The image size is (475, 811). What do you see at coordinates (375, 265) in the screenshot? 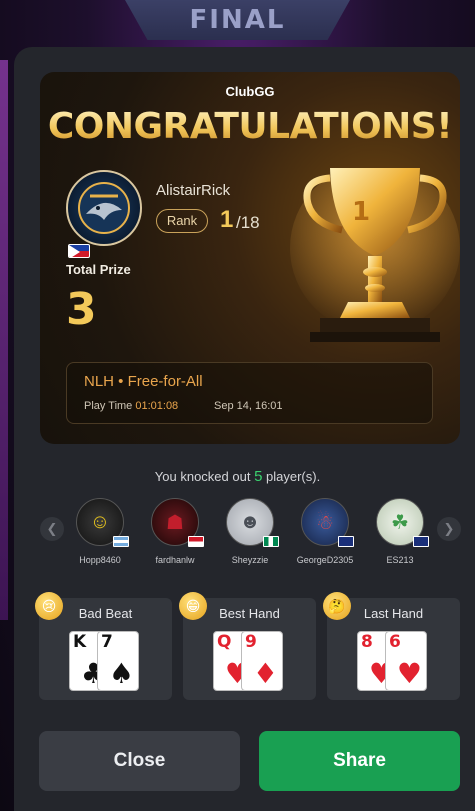
I see `gold-trophy-icon: 1` at bounding box center [375, 265].